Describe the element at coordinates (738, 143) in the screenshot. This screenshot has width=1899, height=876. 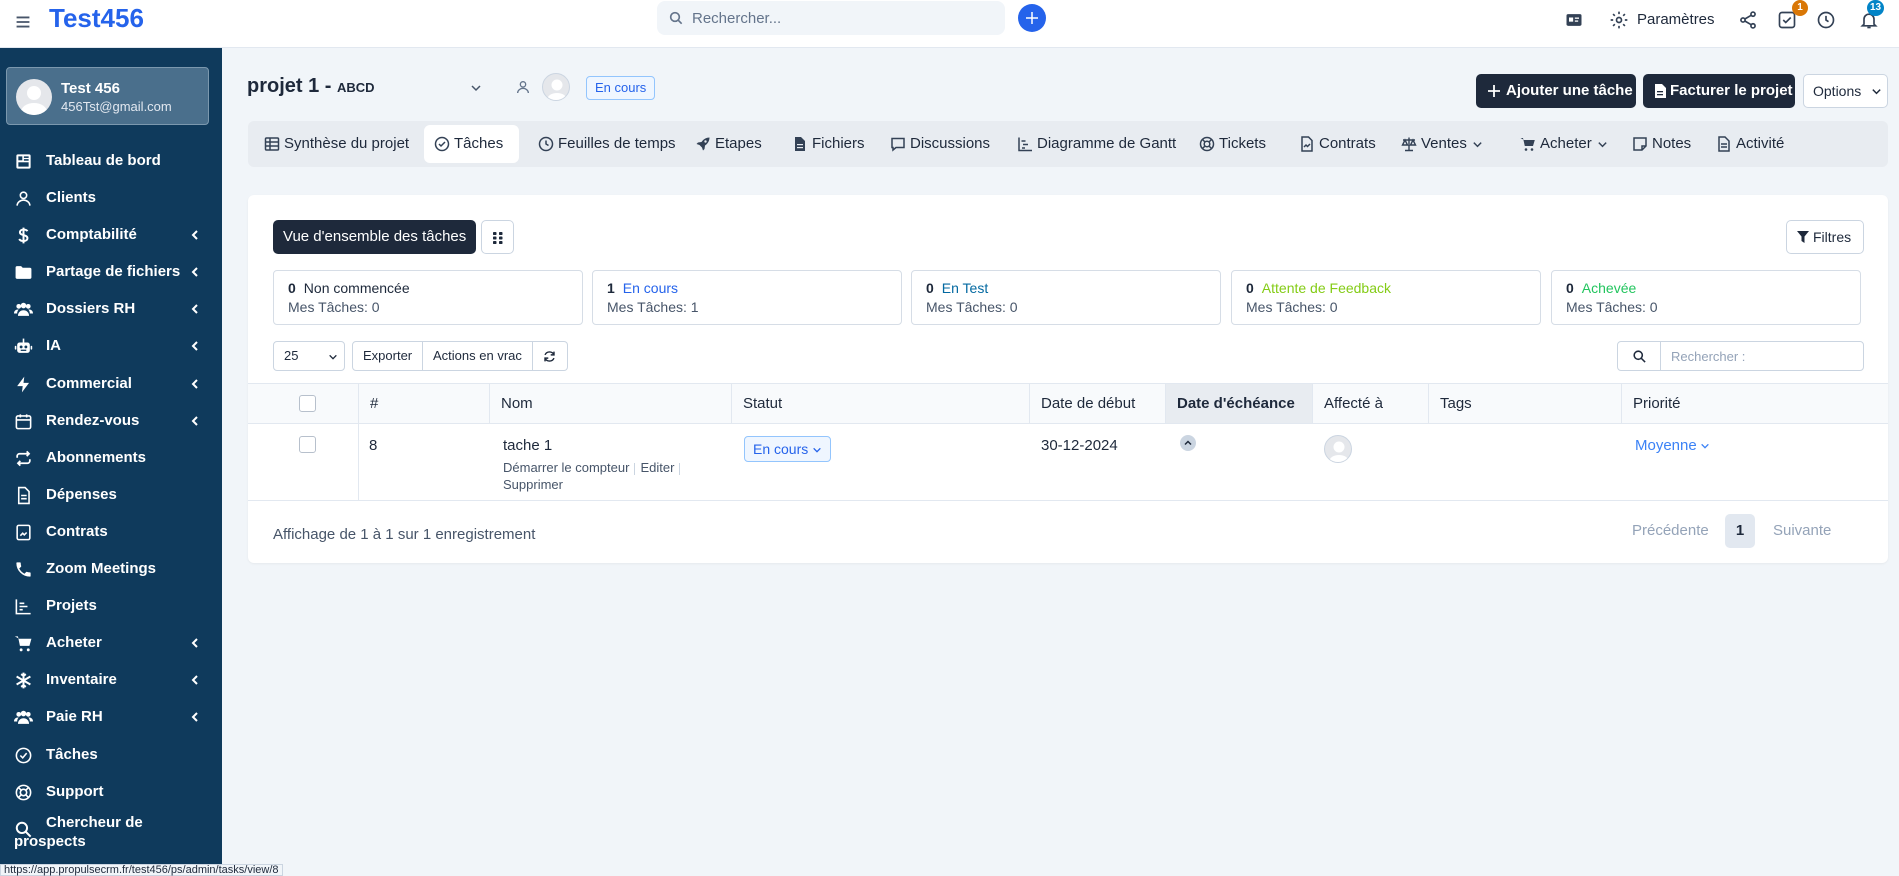
I see `tab-label: Etapes` at that location.